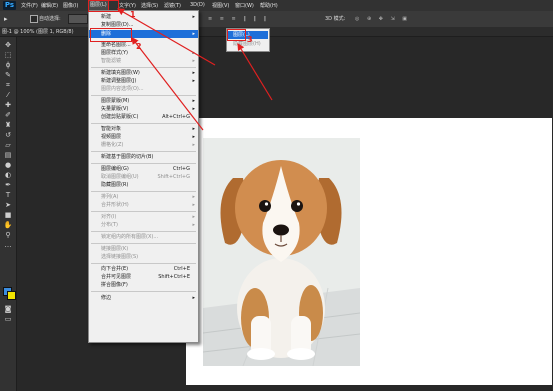 This screenshot has width=553, height=391. Describe the element at coordinates (250, 39) in the screenshot. I see `annotation-step-3: 3` at that location.